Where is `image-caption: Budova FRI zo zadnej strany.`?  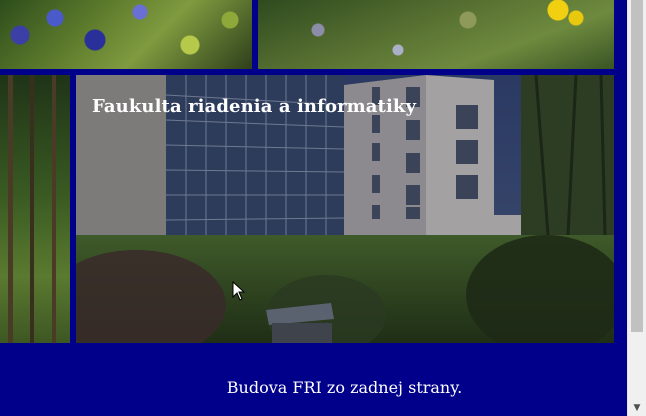 image-caption: Budova FRI zo zadnej strany. is located at coordinates (344, 387).